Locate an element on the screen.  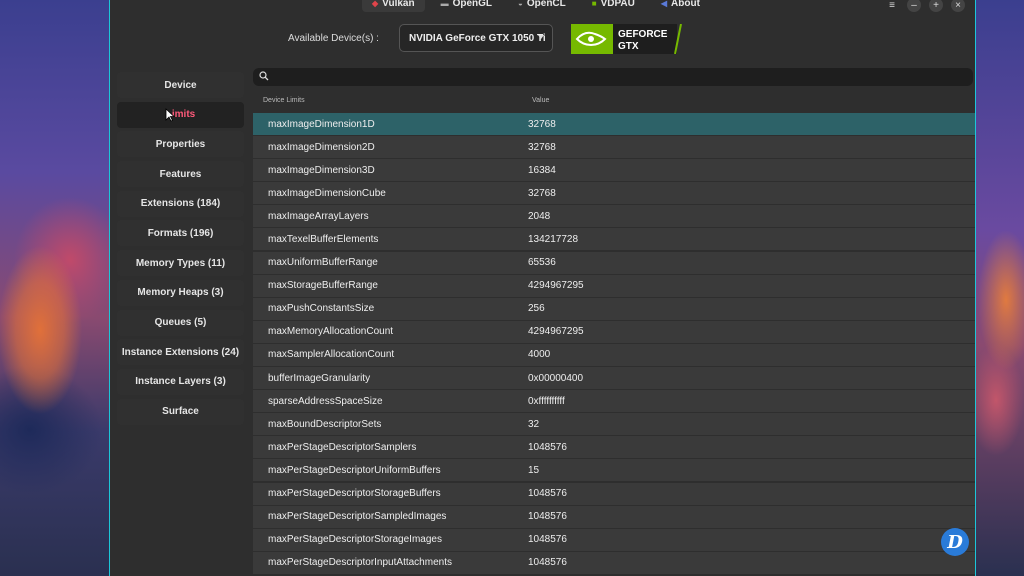
tab-vdpau: ■ VDPAU is located at coordinates (613, 6).